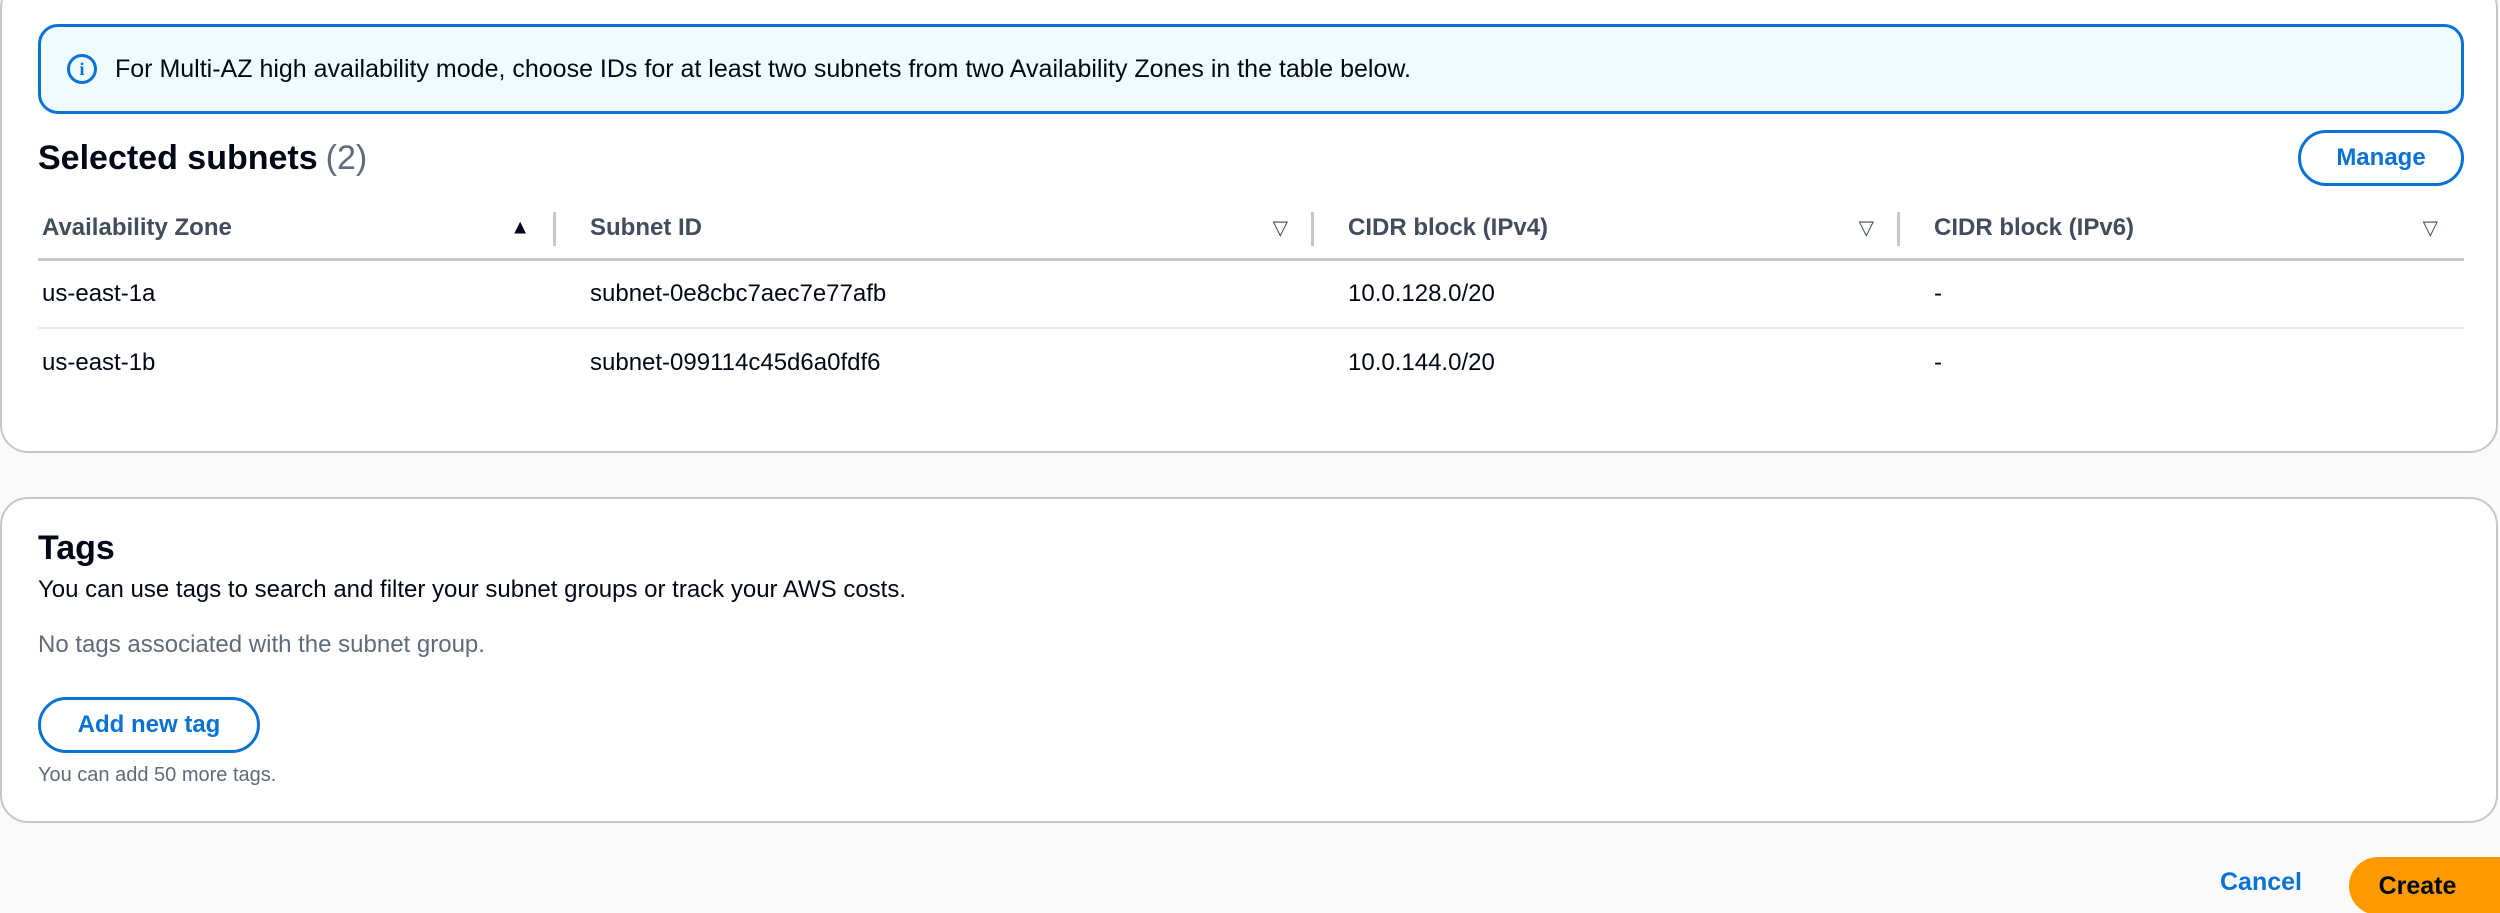 The width and height of the screenshot is (2500, 913). Describe the element at coordinates (1251, 158) in the screenshot. I see `selected-subnets-header: Selected subnets (2) Manage` at that location.